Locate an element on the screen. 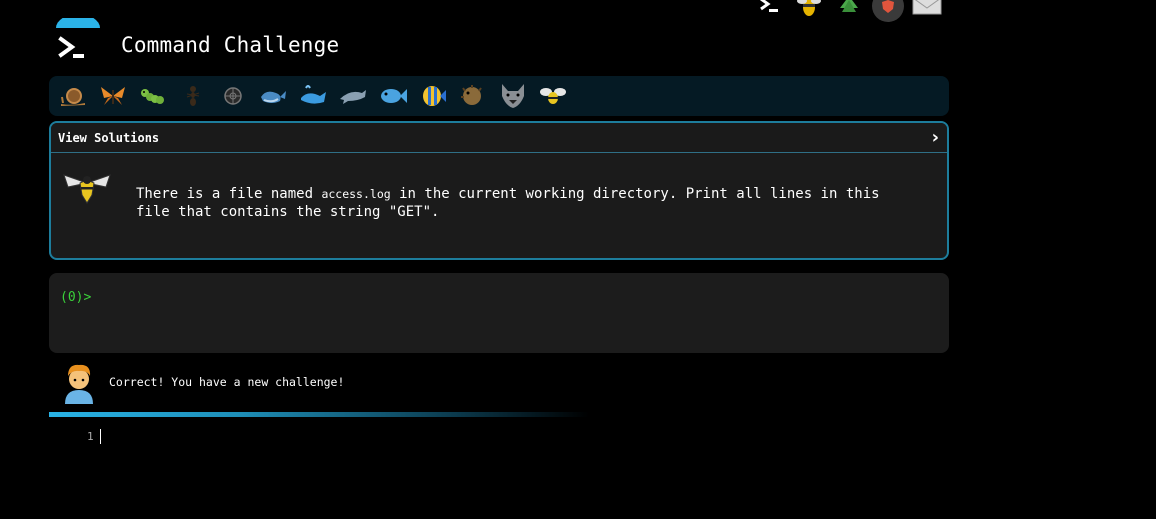 The image size is (1156, 519). ladybug-icon is located at coordinates (233, 96).